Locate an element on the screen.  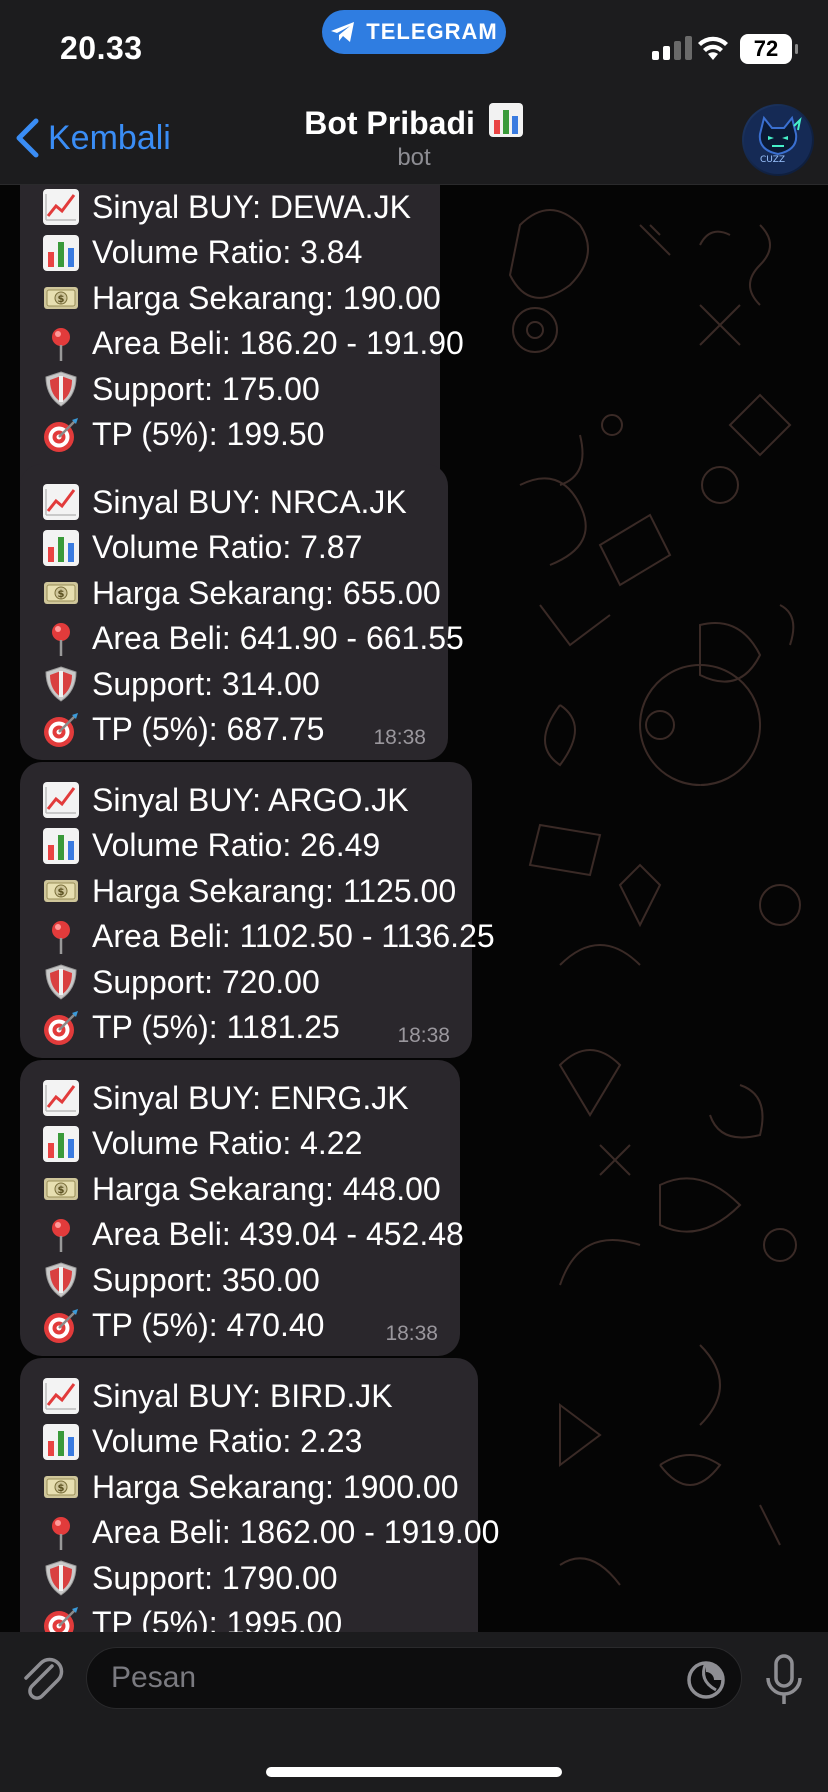
message-line: $ Harga Sekarang: 1125.00 is located at coordinates (249, 891).